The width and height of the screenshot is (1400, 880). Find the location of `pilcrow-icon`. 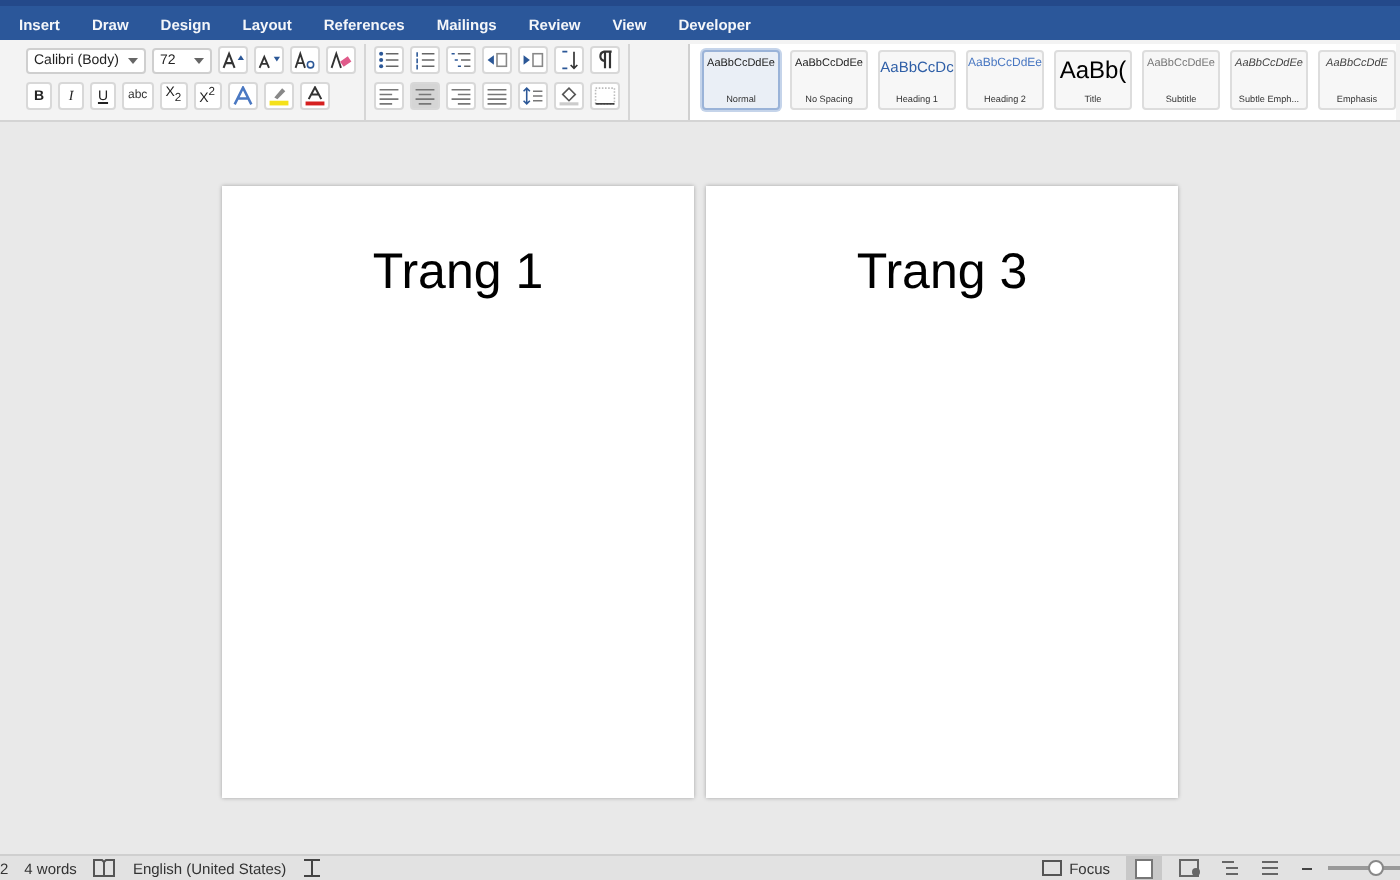

pilcrow-icon is located at coordinates (605, 60).